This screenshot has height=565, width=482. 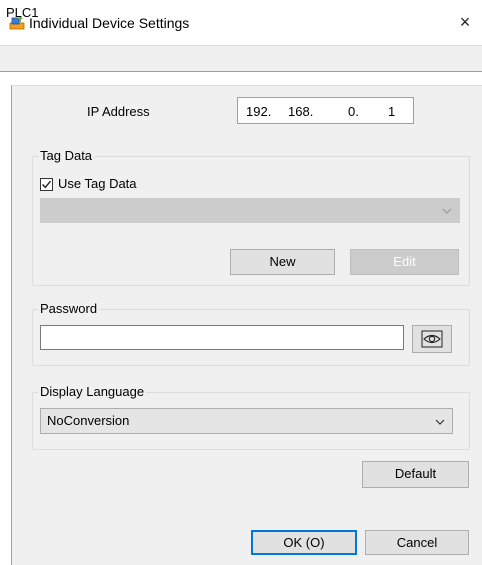 I want to click on ip-octet-3: 0., so click(x=353, y=112).